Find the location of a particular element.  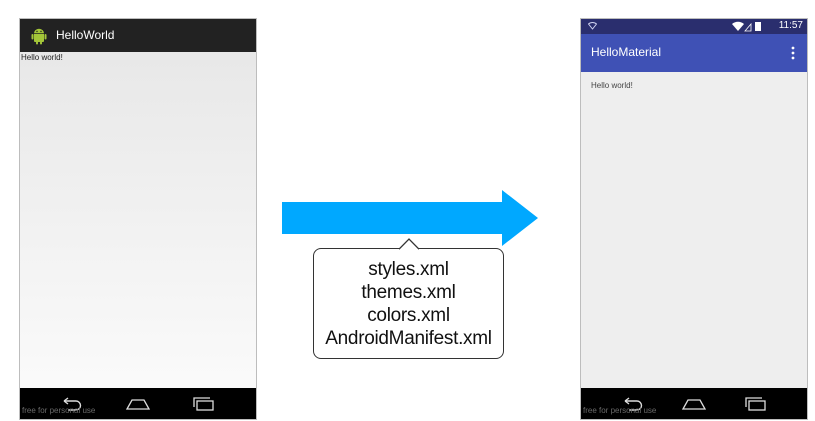

callout-pointer is located at coordinates (409, 244).